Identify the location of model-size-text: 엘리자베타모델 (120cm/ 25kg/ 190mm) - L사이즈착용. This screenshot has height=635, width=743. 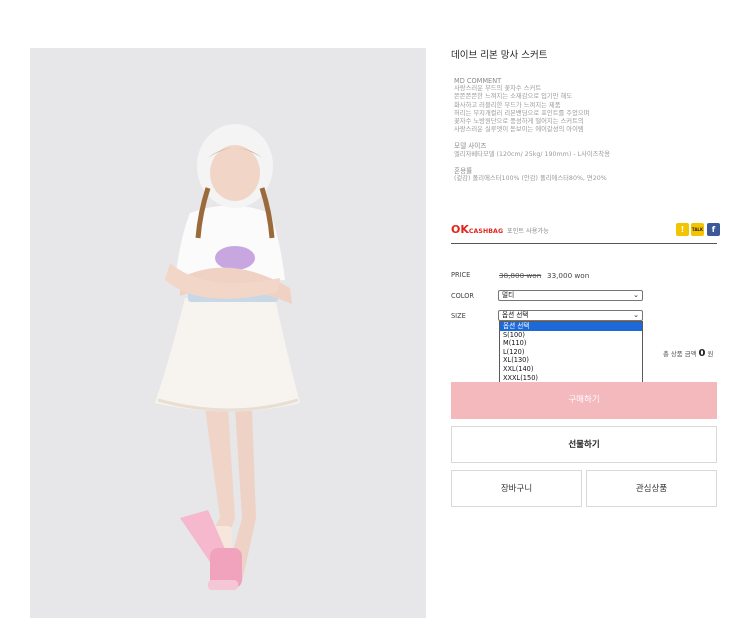
(532, 154).